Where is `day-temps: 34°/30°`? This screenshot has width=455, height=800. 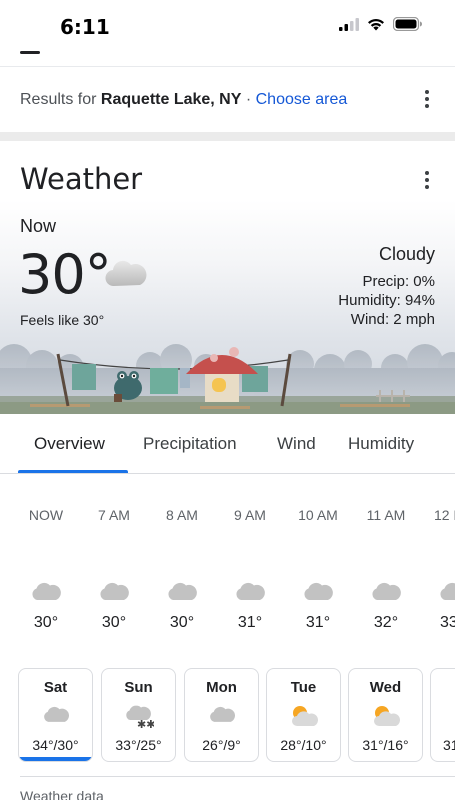
day-temps: 34°/30° is located at coordinates (55, 745).